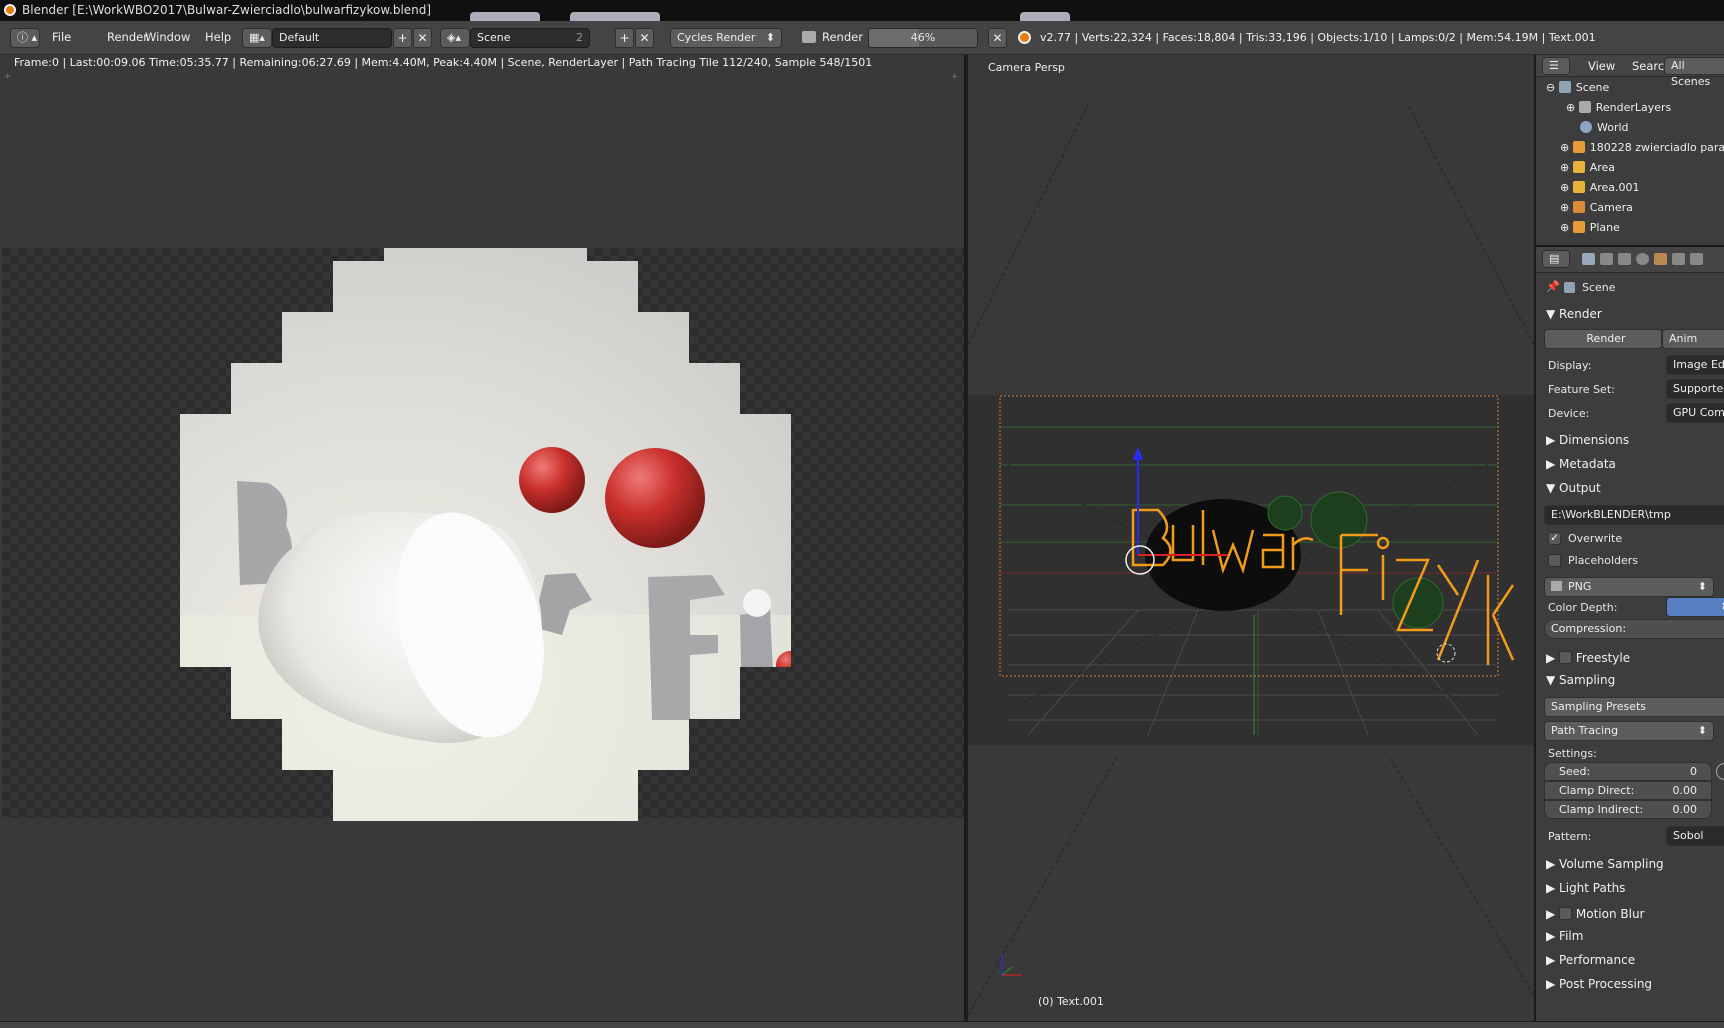  I want to click on render-layers-tab-icon, so click(1606, 259).